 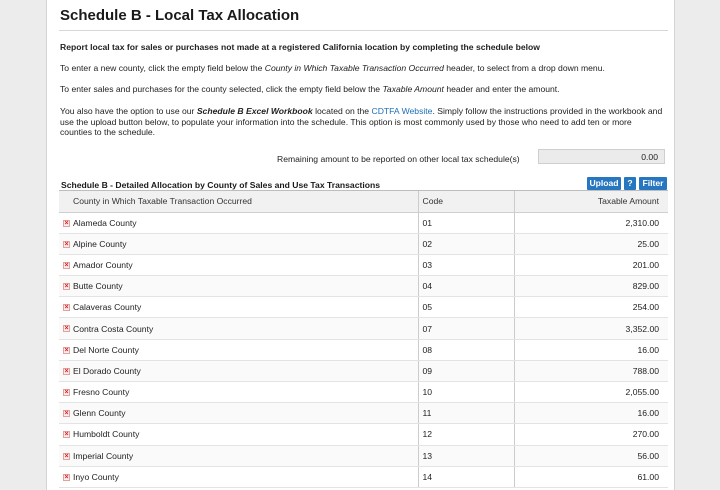 What do you see at coordinates (180, 15) in the screenshot?
I see `page-title: Schedule B - Local Tax Allocation` at bounding box center [180, 15].